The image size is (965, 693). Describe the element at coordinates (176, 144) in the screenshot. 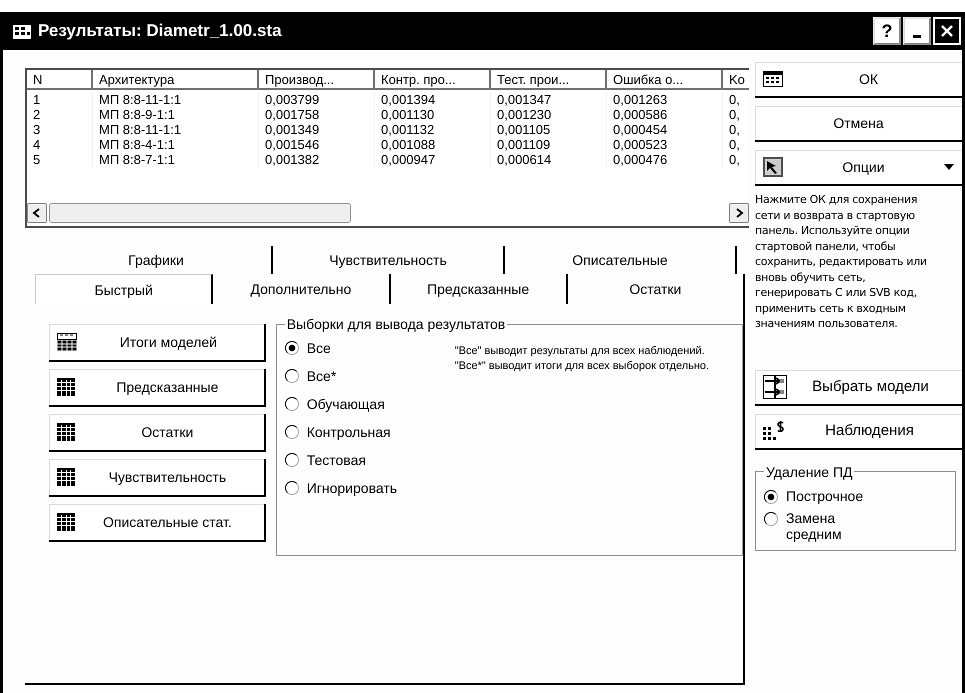

I see `table-cell: МП 8:8-4-1:1` at that location.